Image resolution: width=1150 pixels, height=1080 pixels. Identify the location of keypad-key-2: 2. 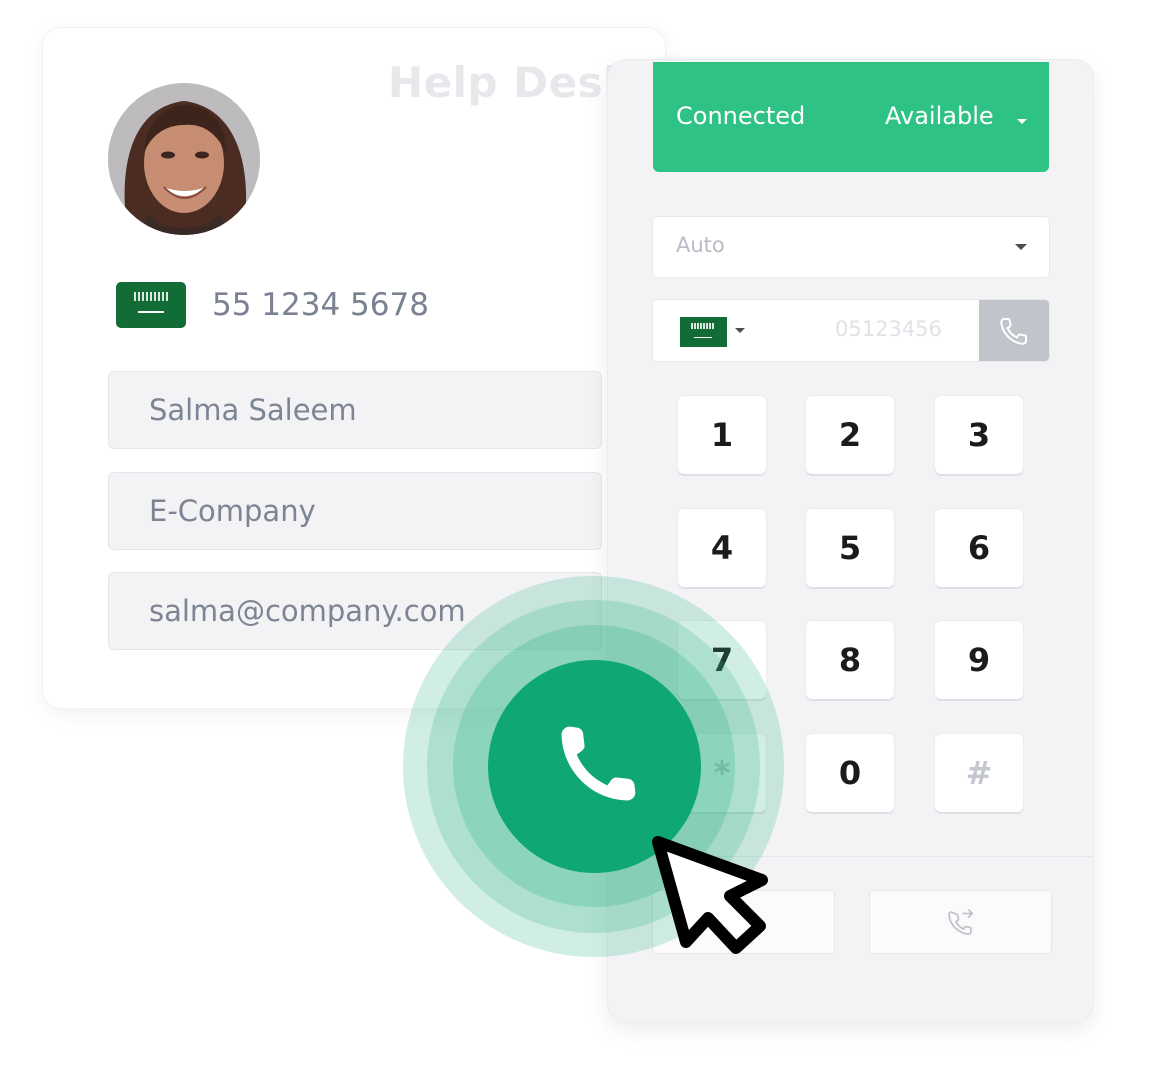
(850, 435).